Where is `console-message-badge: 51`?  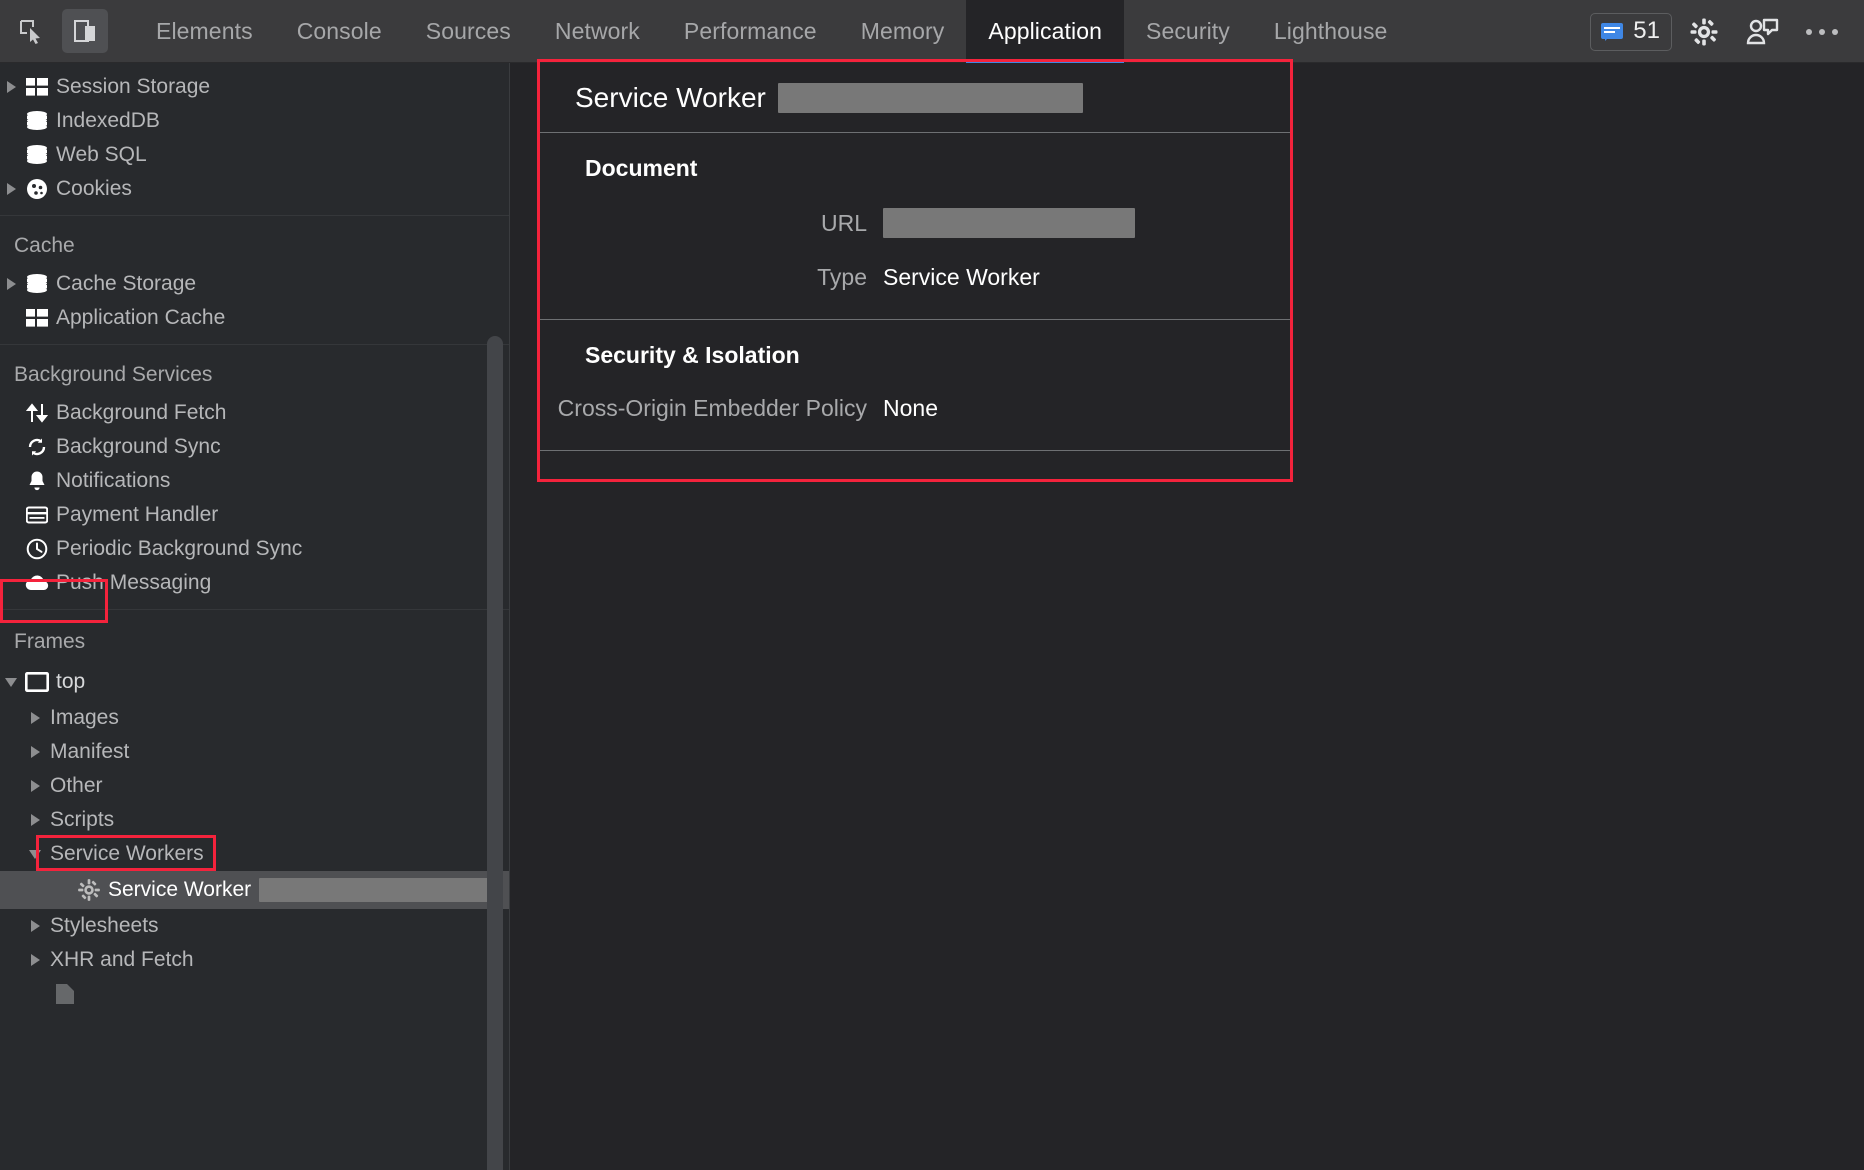
console-message-badge: 51 is located at coordinates (1631, 31).